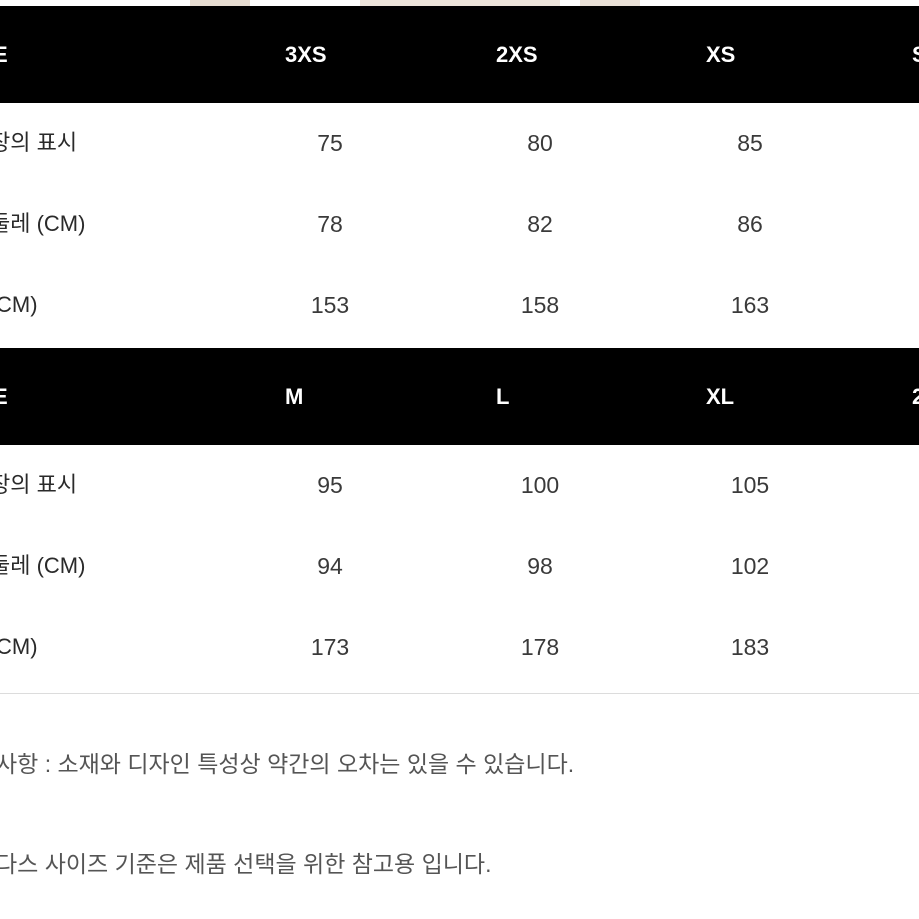 The height and width of the screenshot is (919, 919). What do you see at coordinates (540, 566) in the screenshot?
I see `row-value: 98` at bounding box center [540, 566].